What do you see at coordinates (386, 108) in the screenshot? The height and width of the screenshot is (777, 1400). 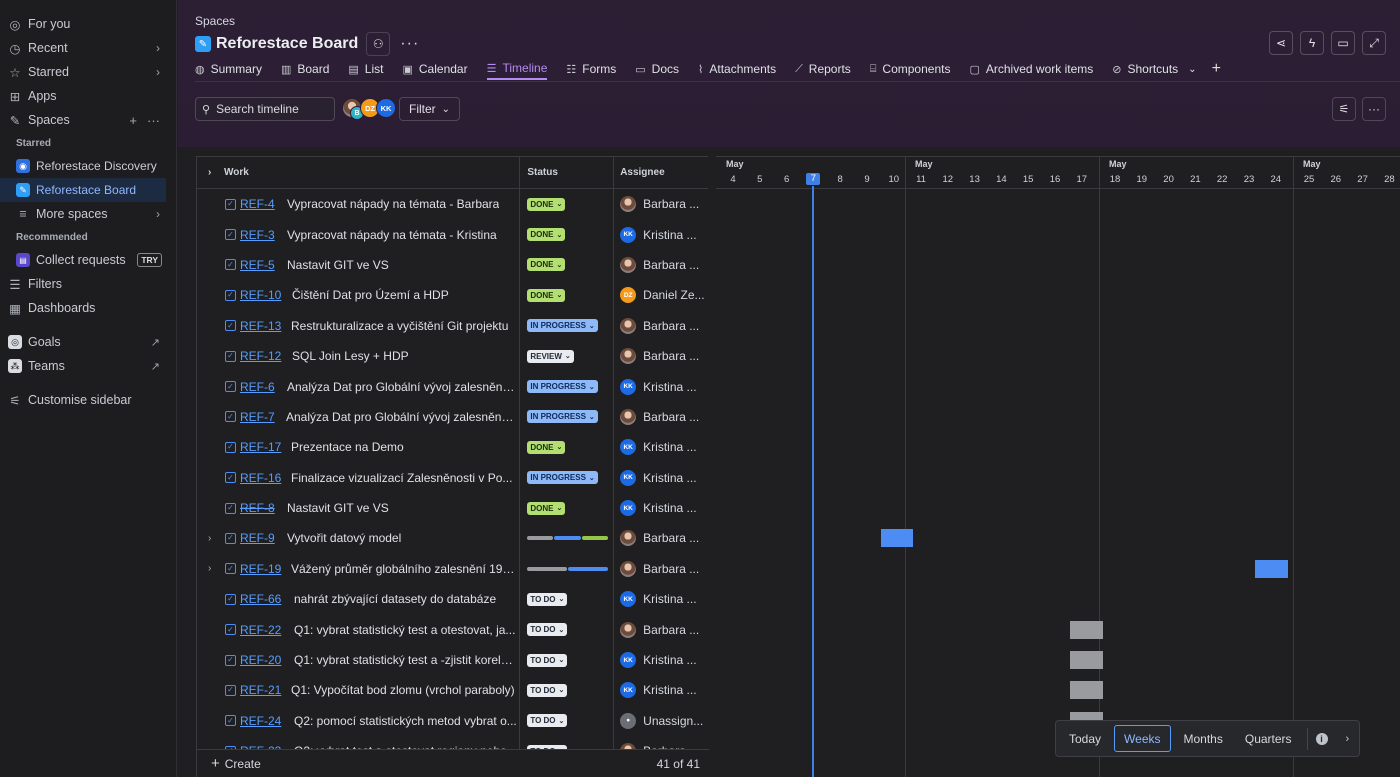 I see `avatar: KK` at bounding box center [386, 108].